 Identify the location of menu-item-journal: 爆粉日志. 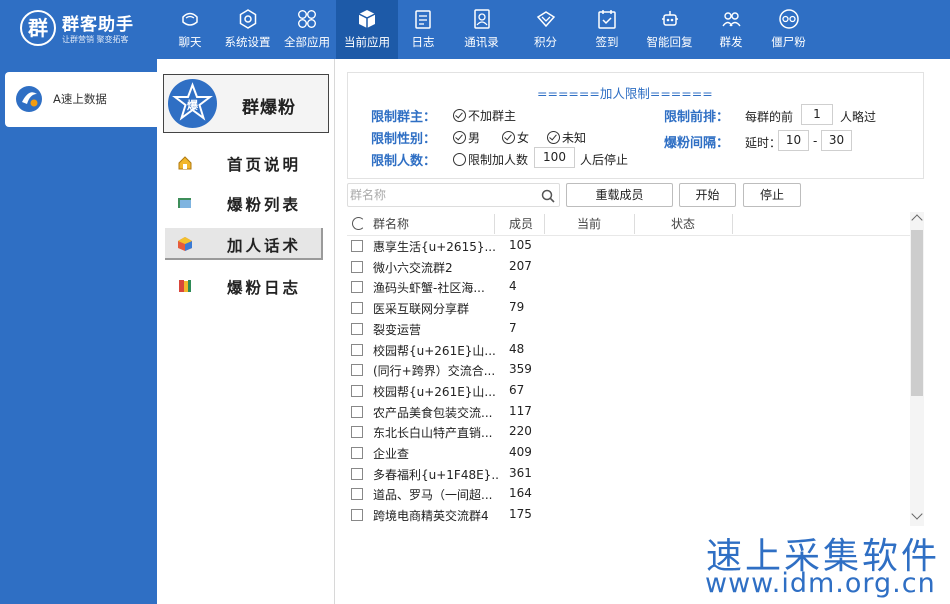
(244, 286).